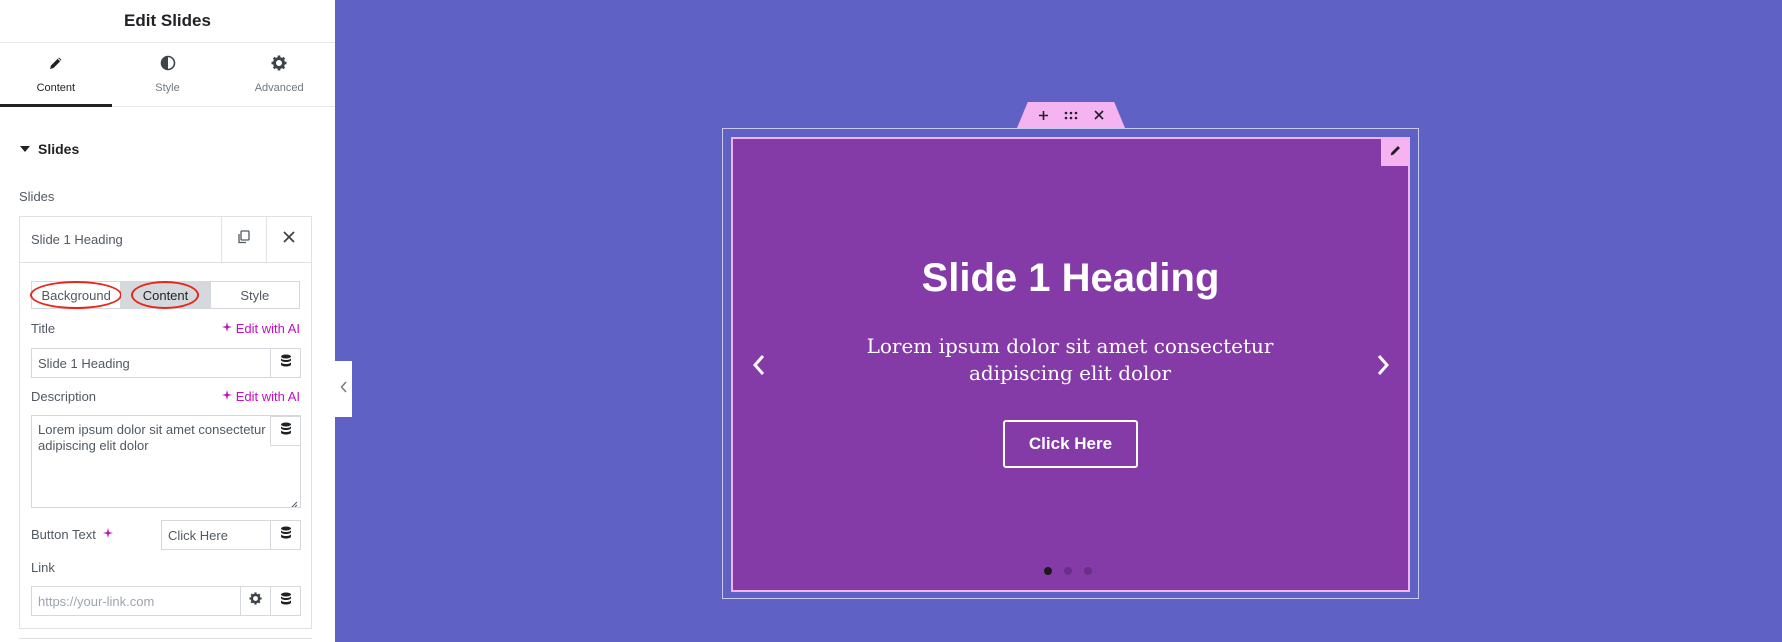  I want to click on prev-slide-button, so click(759, 365).